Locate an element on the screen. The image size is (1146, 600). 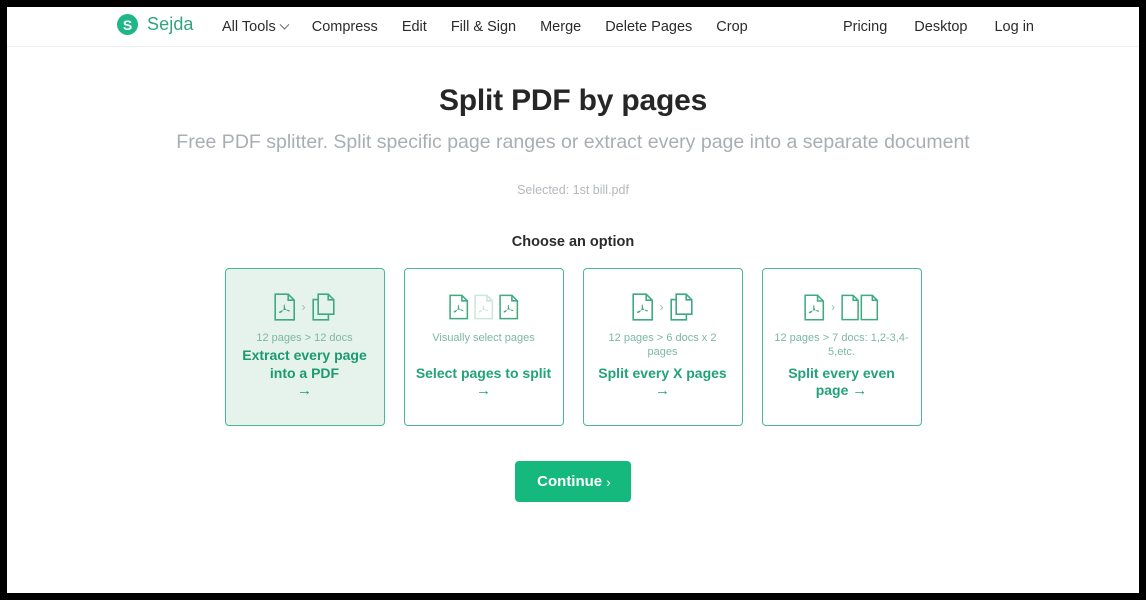
chevron-down-icon is located at coordinates (284, 24).